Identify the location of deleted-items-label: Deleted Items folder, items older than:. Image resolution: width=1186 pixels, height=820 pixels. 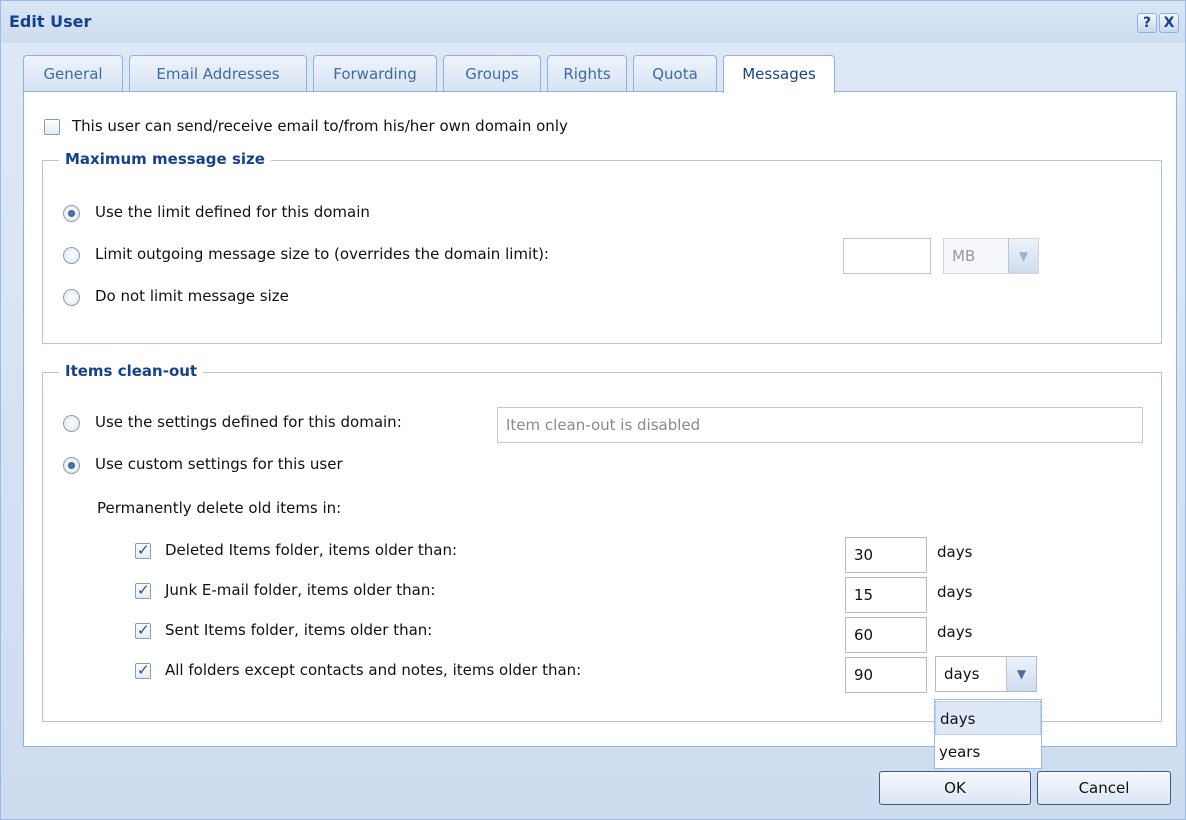
(311, 550).